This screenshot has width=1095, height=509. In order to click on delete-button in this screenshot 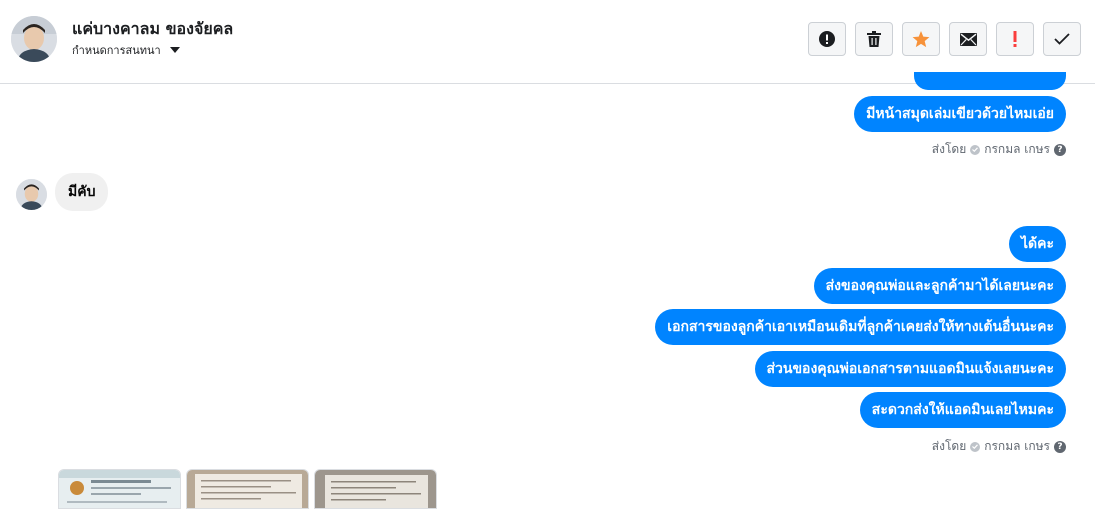, I will do `click(874, 39)`.